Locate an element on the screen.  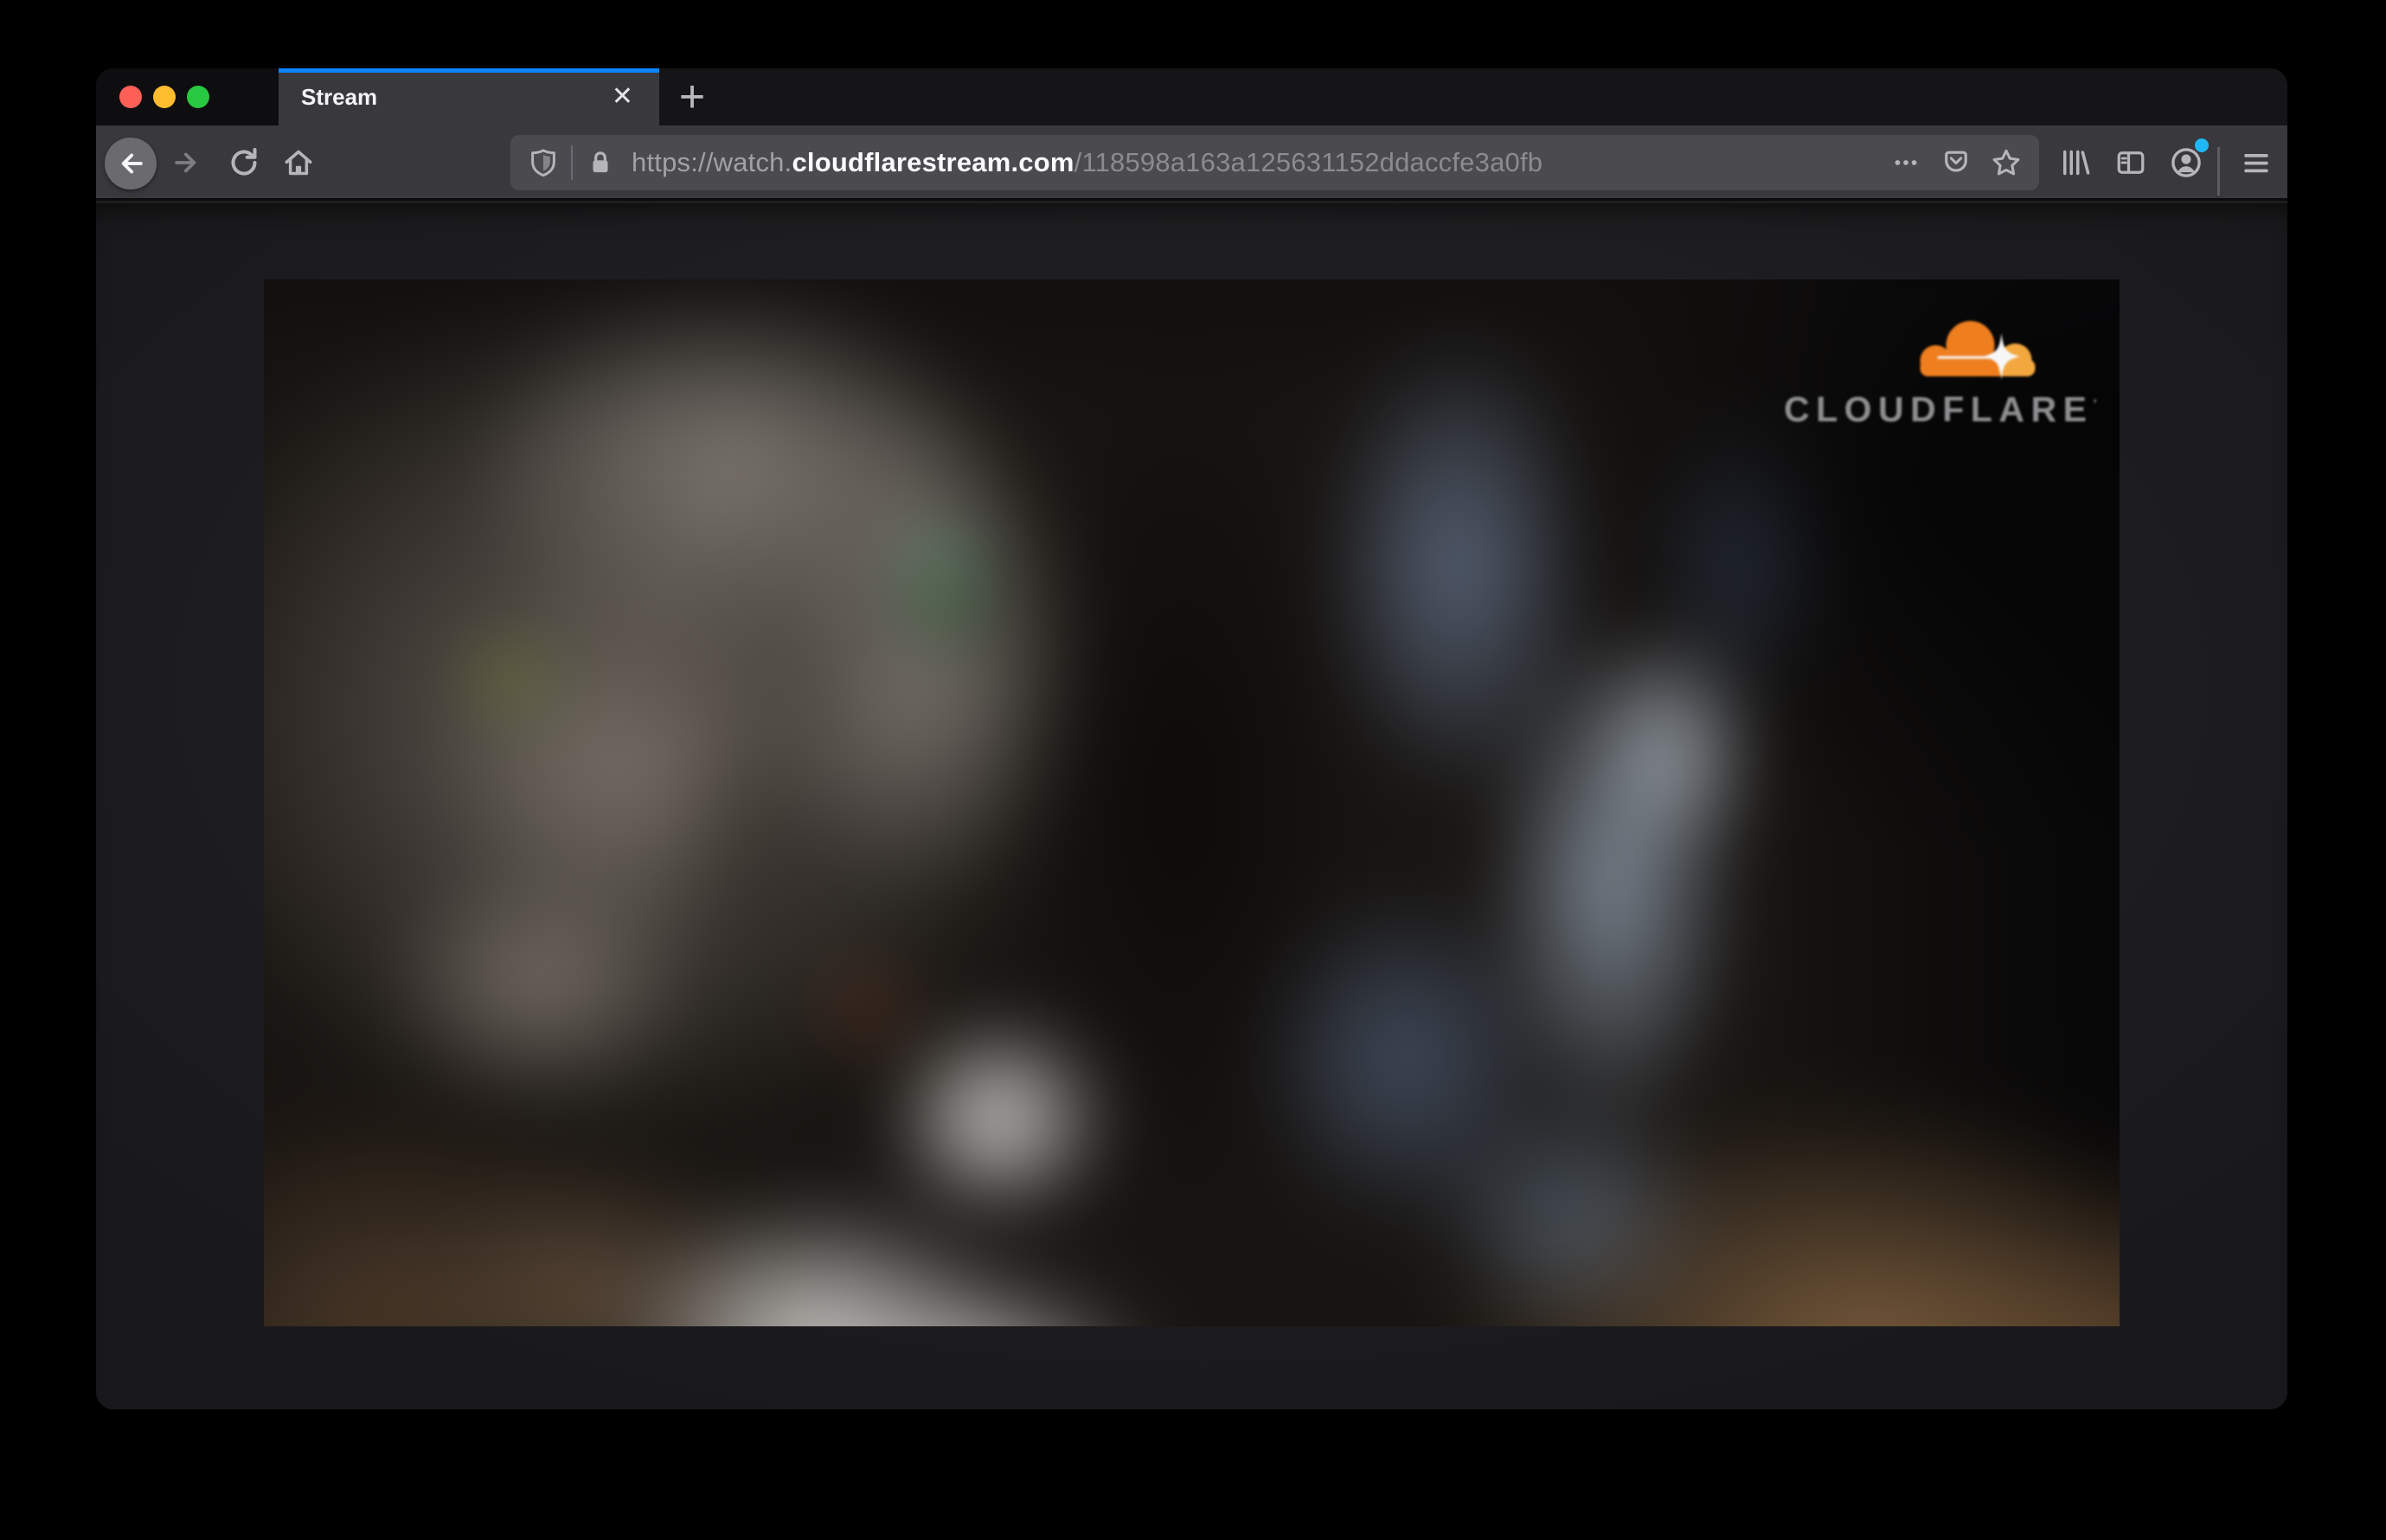
bookmark-star-icon is located at coordinates (2006, 162).